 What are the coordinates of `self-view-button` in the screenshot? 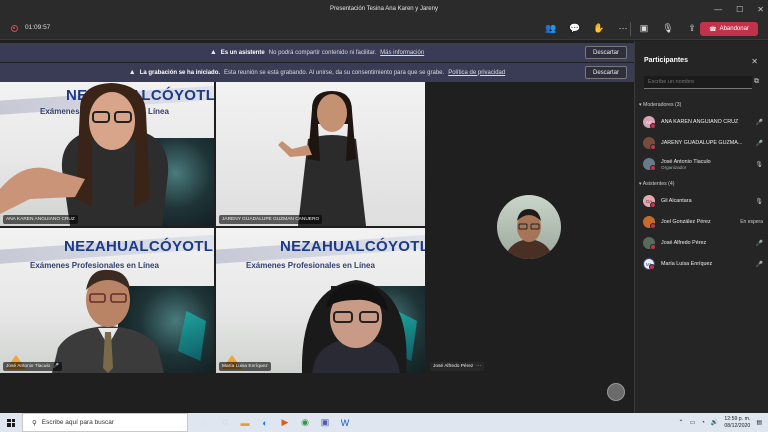 It's located at (616, 392).